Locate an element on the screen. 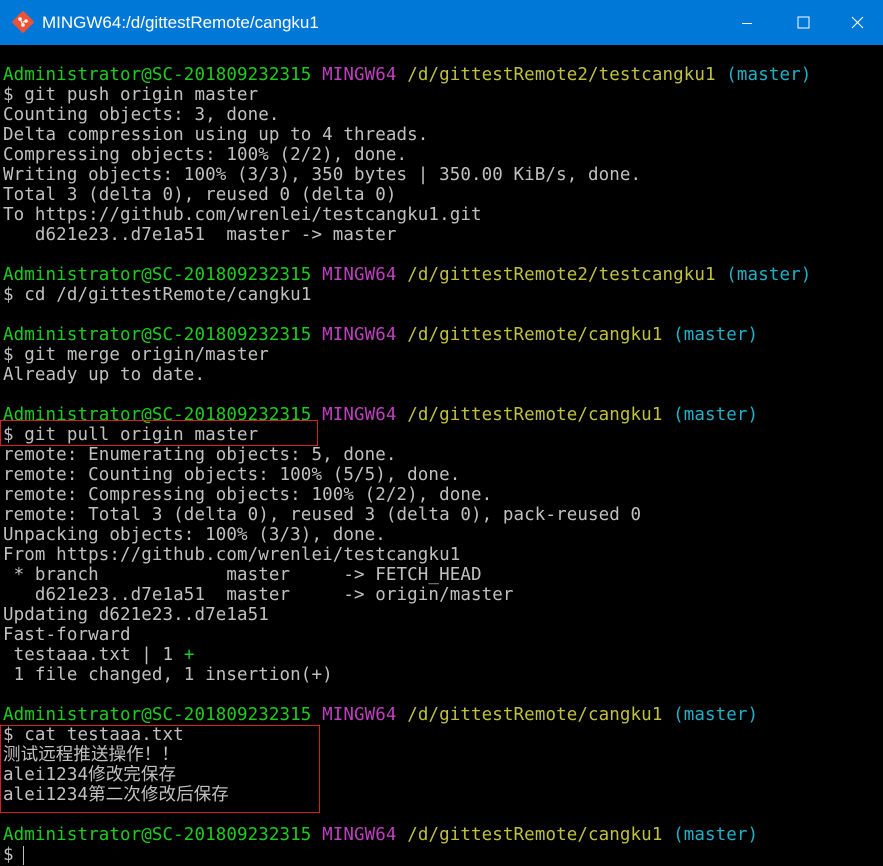 This screenshot has height=866, width=883. close-button is located at coordinates (857, 22).